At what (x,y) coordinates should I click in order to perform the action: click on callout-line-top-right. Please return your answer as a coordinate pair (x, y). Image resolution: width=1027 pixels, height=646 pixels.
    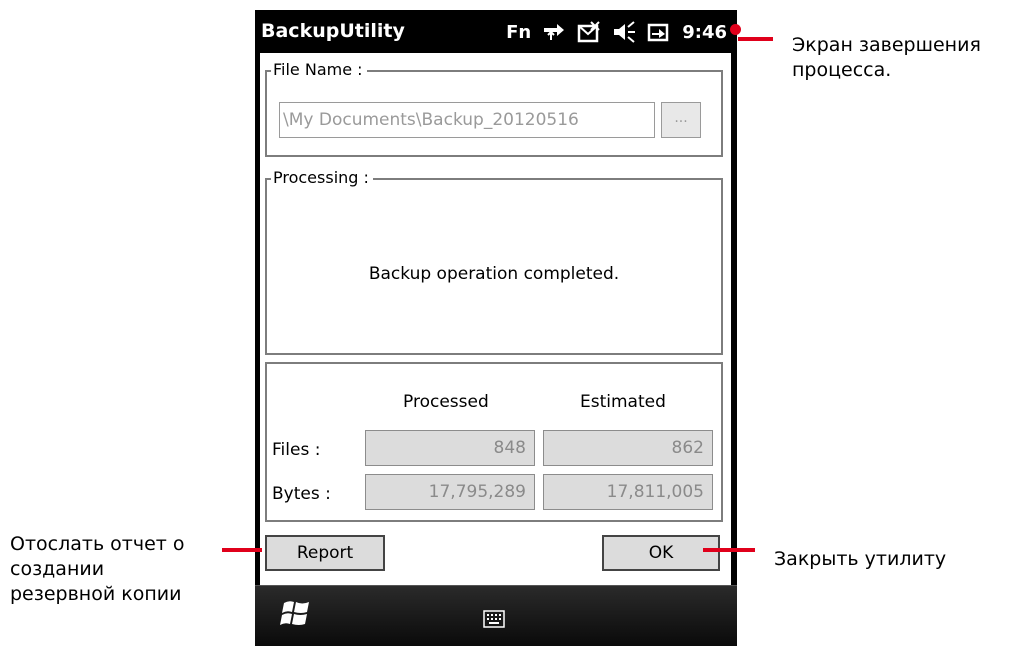
    Looking at the image, I should click on (755, 39).